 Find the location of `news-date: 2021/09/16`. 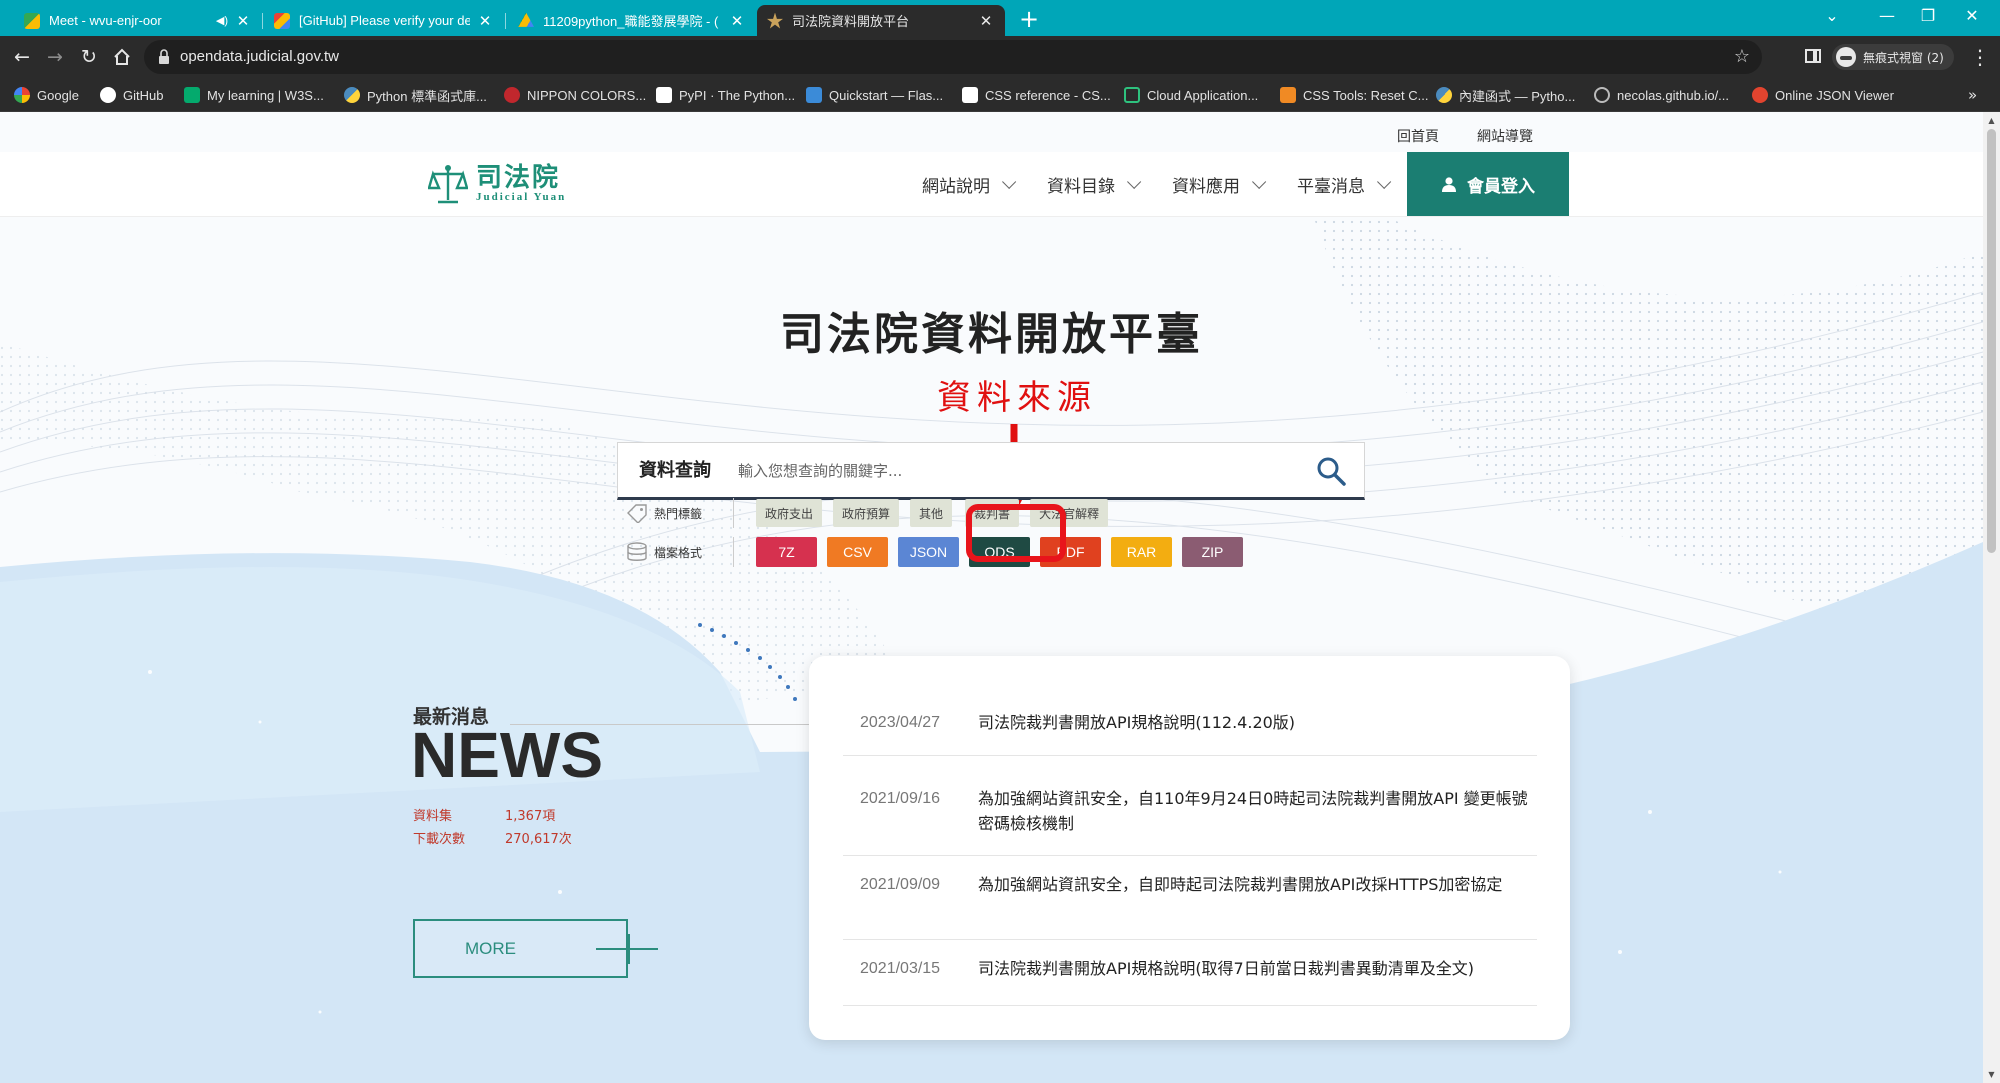

news-date: 2021/09/16 is located at coordinates (900, 798).